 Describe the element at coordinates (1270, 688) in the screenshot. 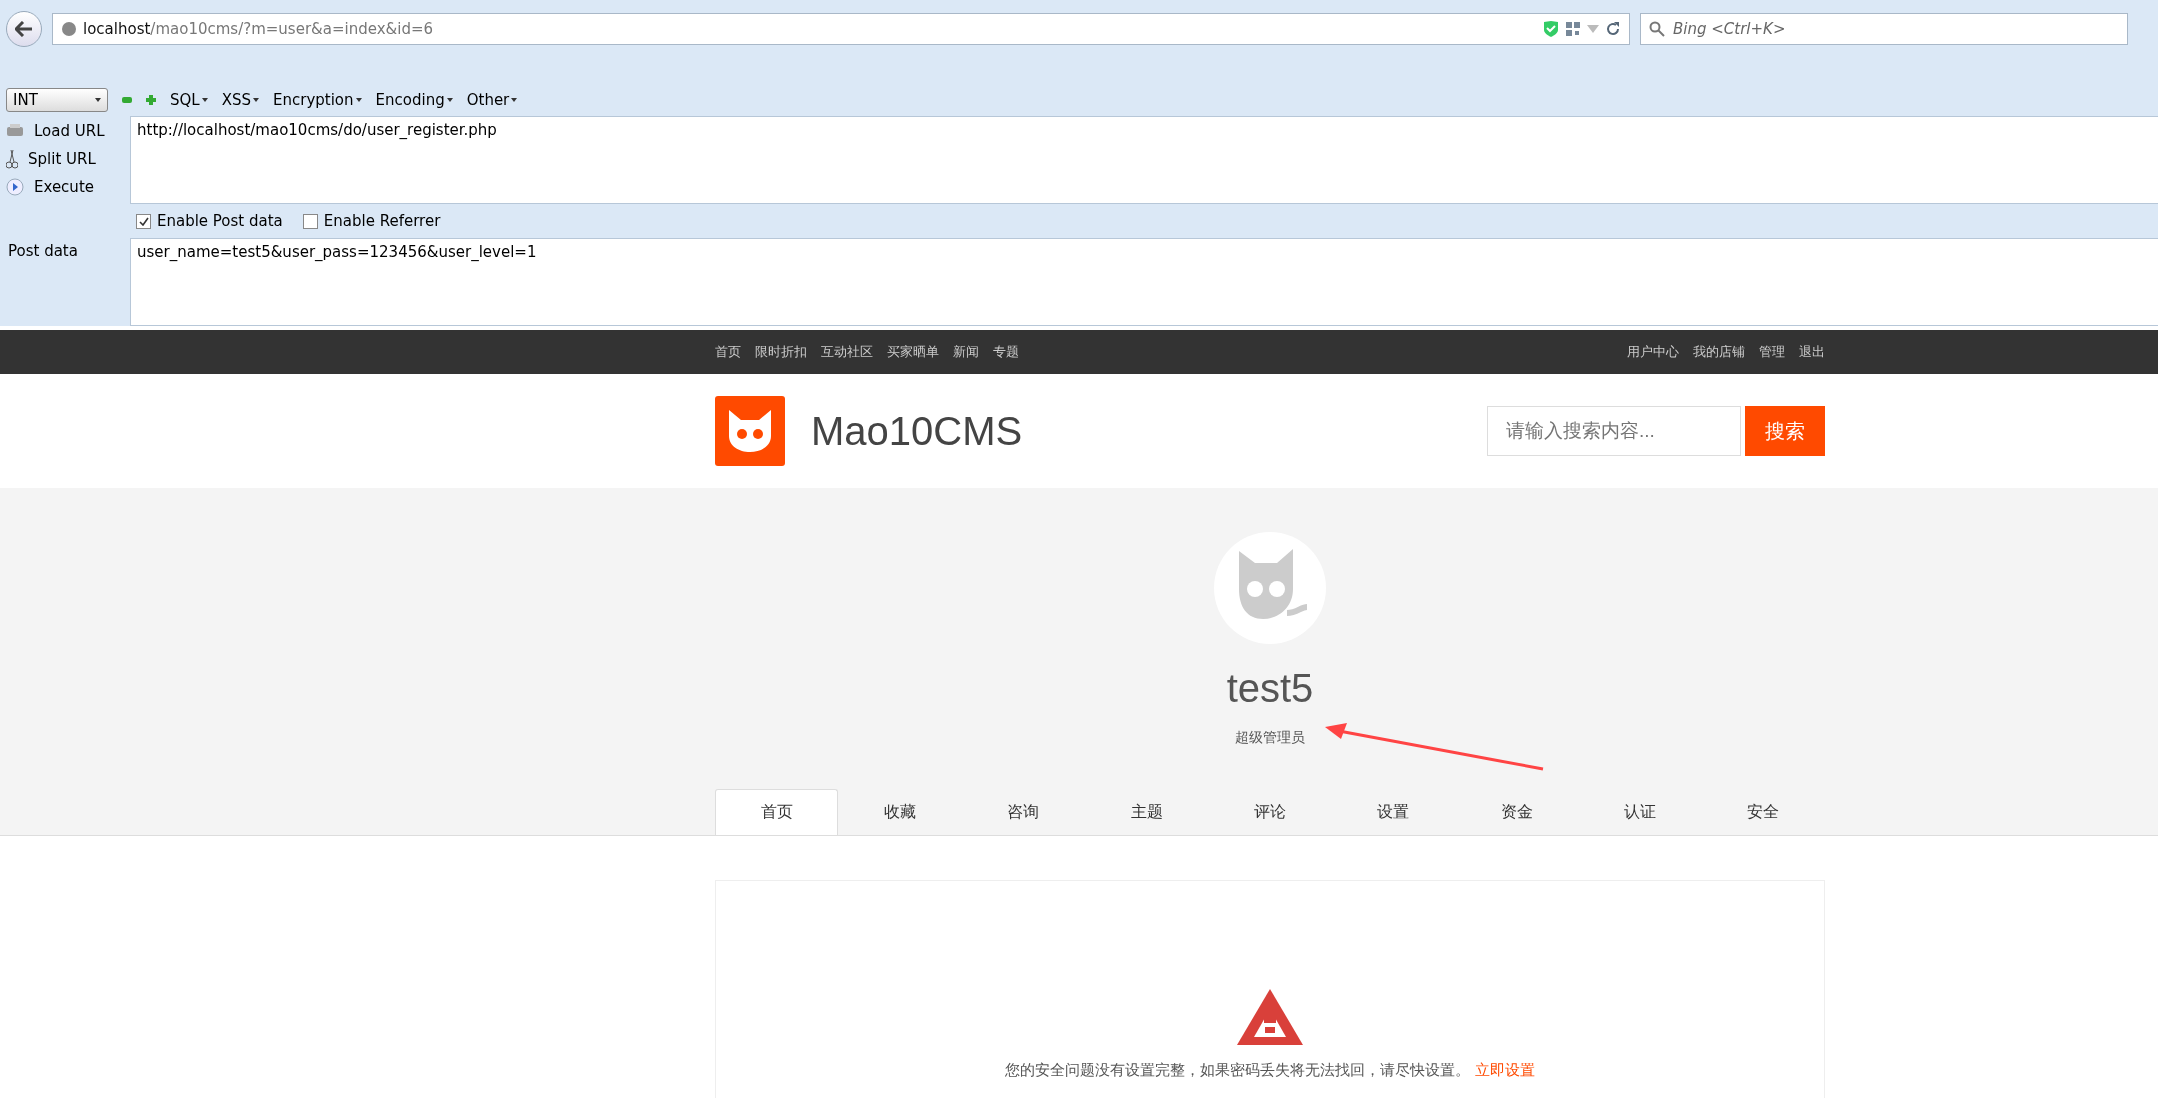

I see `user-name: test5` at that location.